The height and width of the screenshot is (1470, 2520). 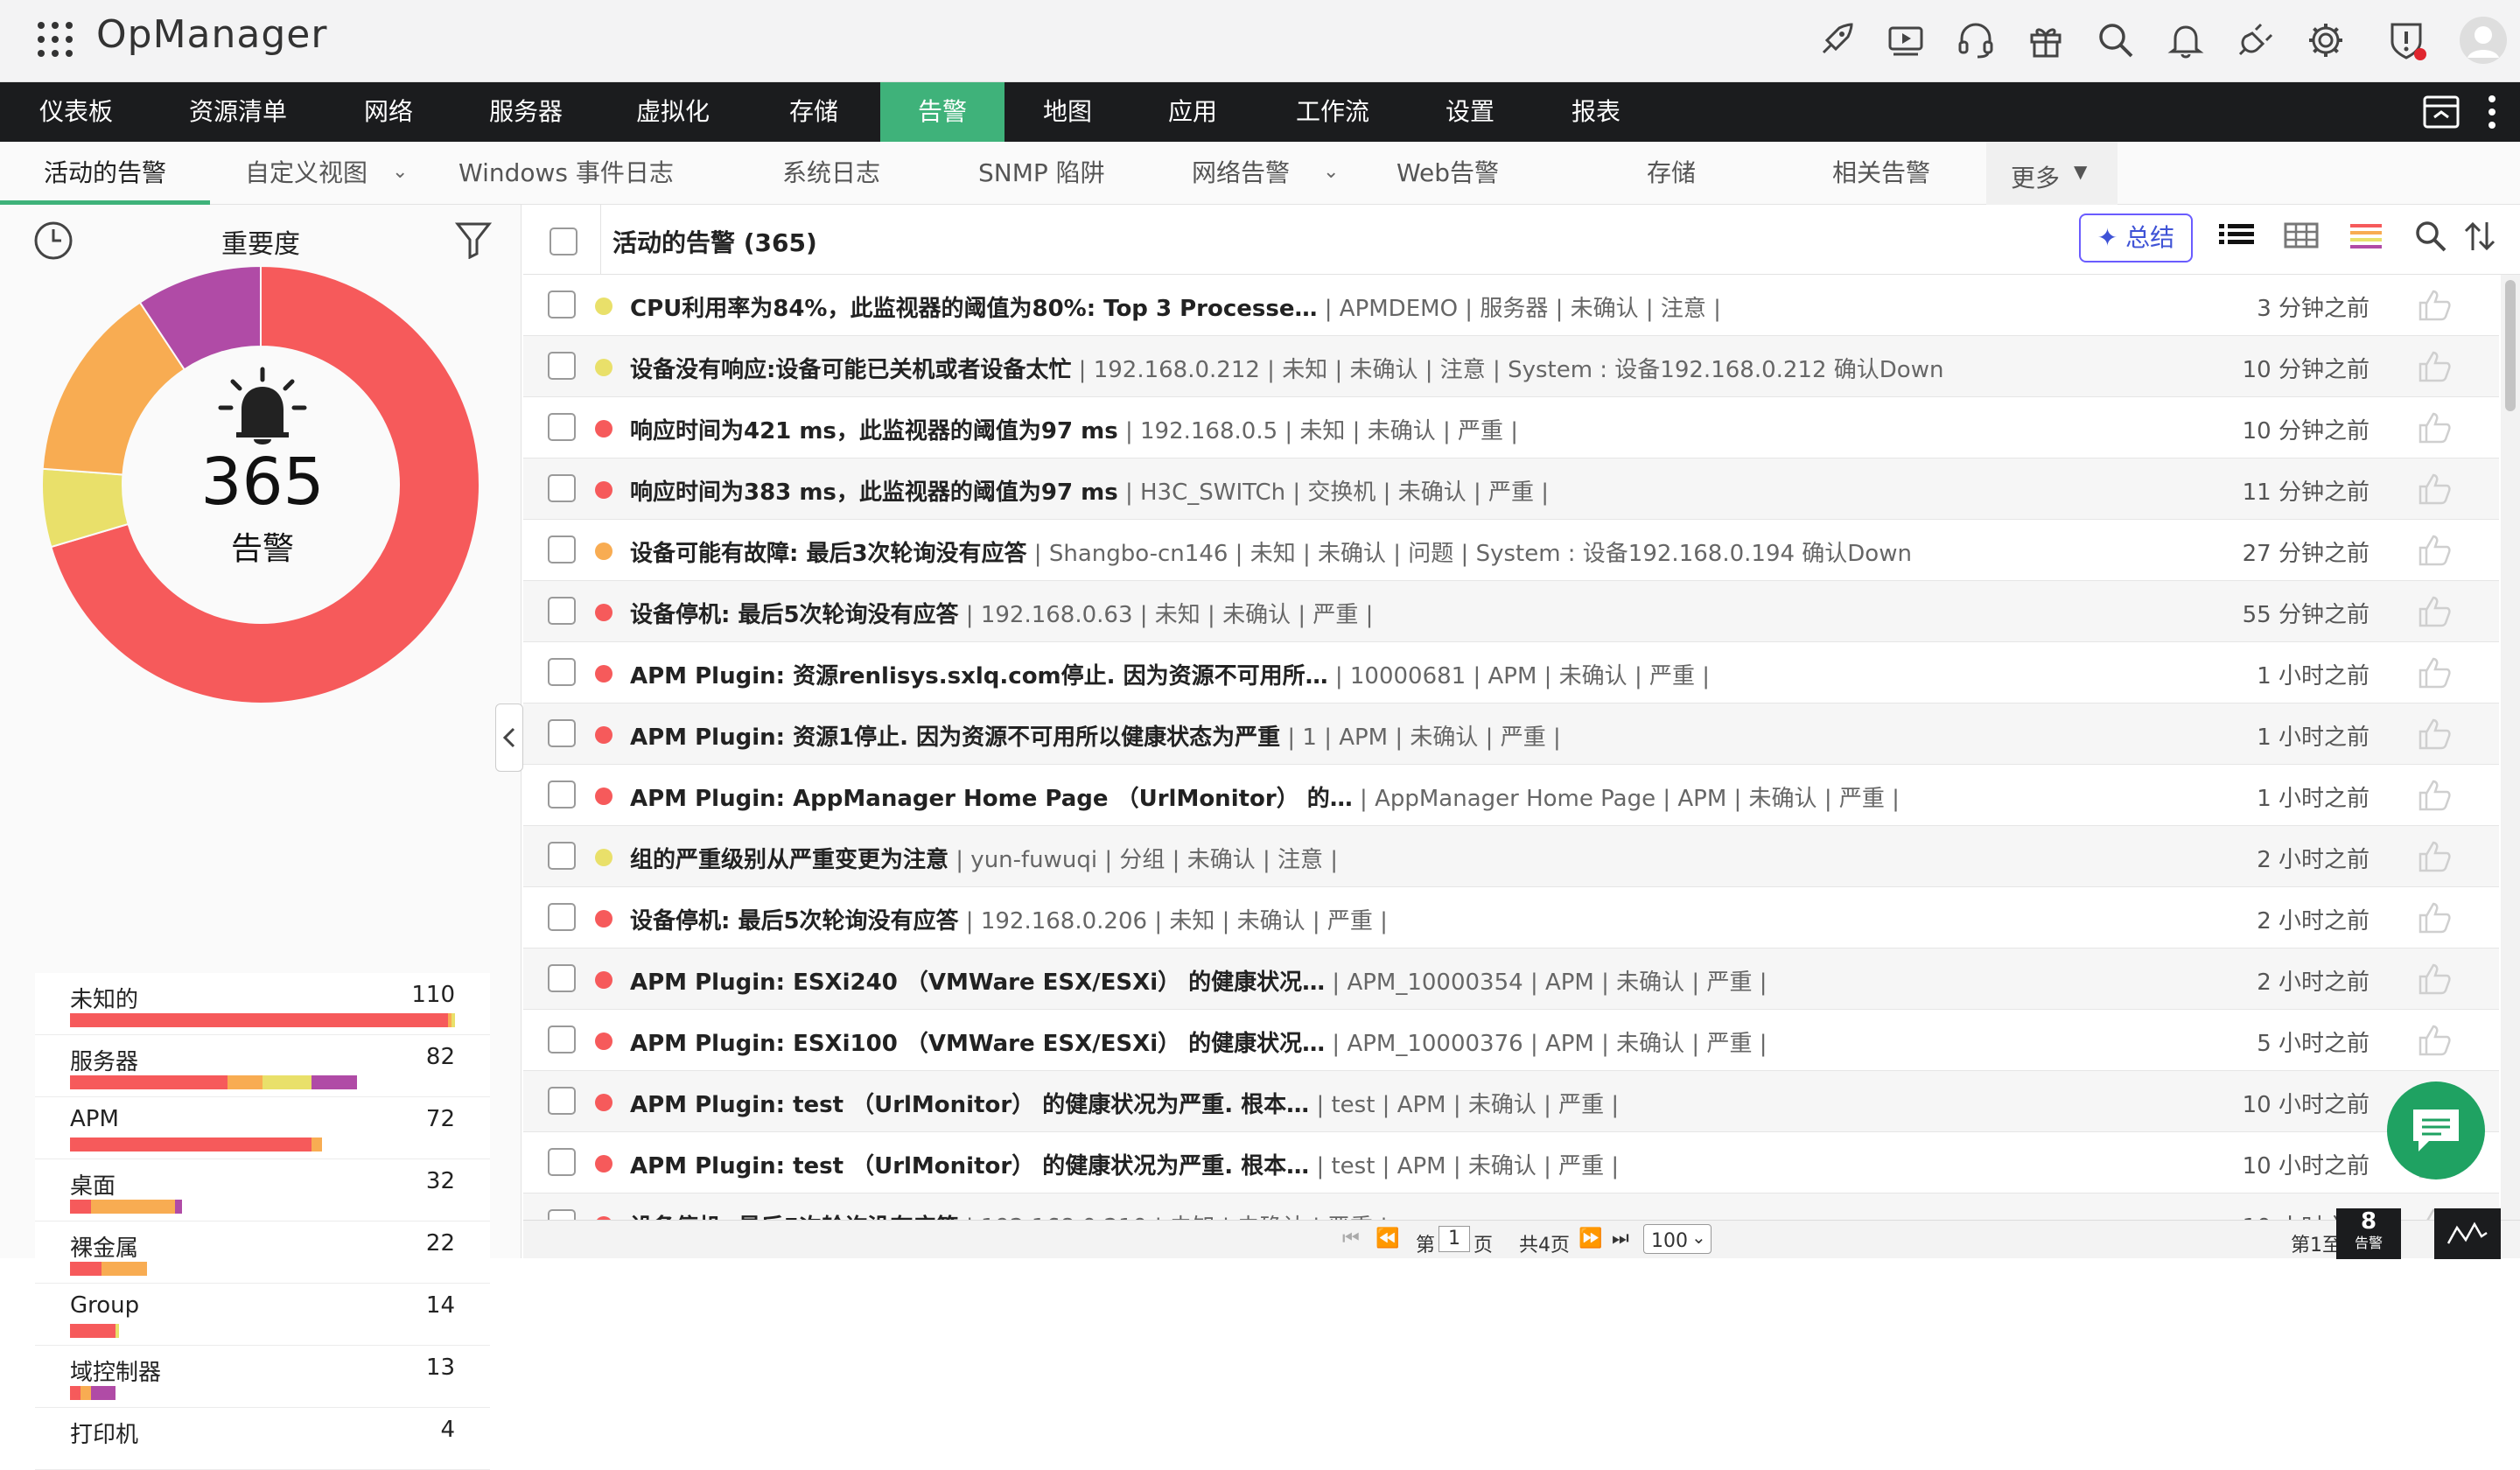 I want to click on colored-list-view-icon, so click(x=2366, y=236).